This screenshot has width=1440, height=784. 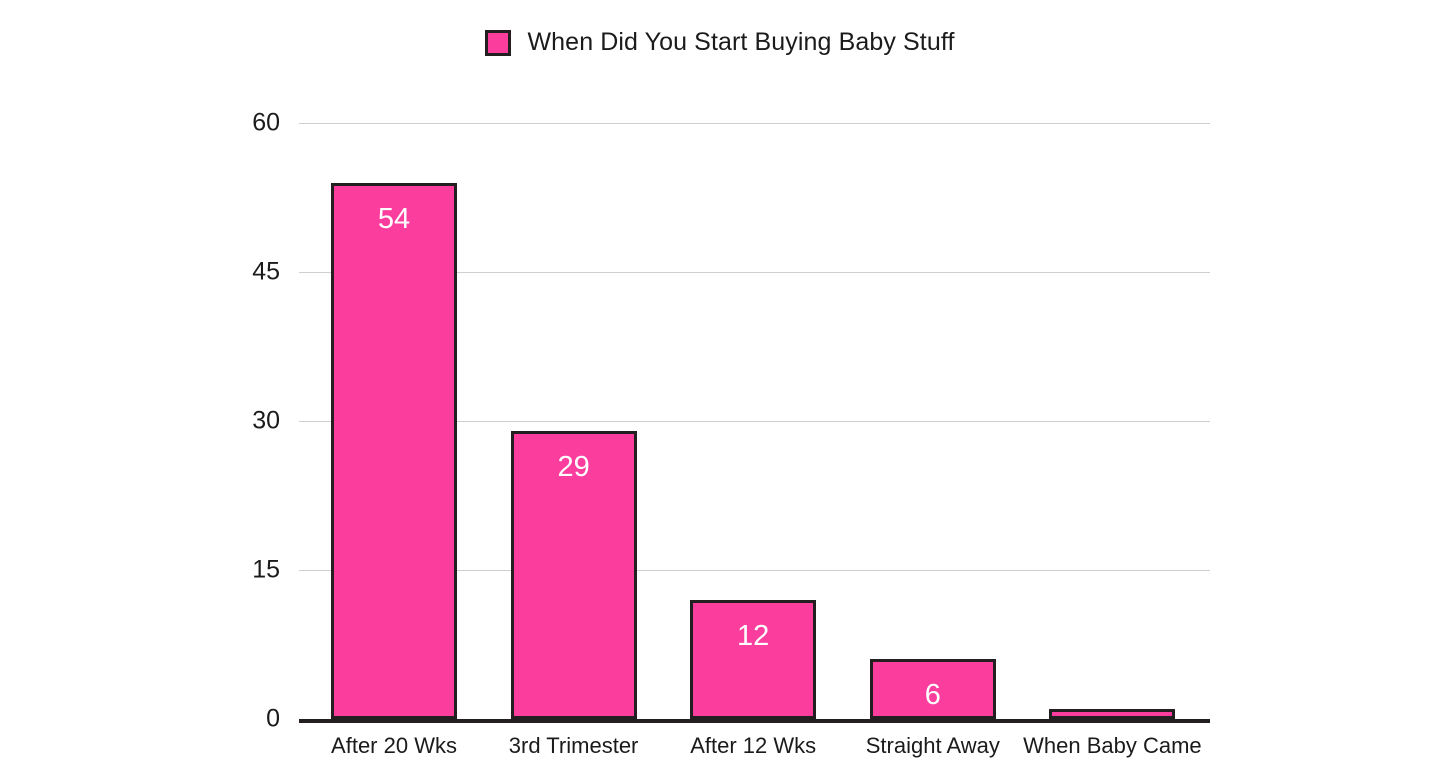 What do you see at coordinates (754, 721) in the screenshot?
I see `x-axis-line` at bounding box center [754, 721].